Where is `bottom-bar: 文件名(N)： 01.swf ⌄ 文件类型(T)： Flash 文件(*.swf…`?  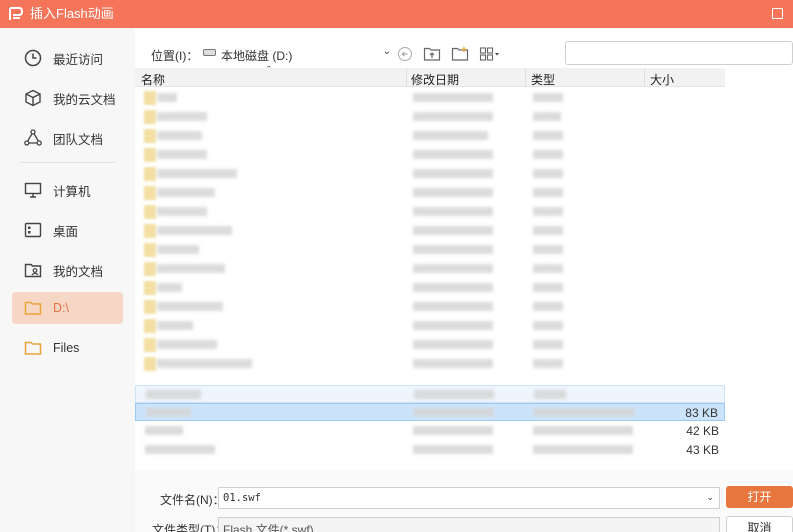
bottom-bar: 文件名(N)： 01.swf ⌄ 文件类型(T)： Flash 文件(*.swf… is located at coordinates (464, 501).